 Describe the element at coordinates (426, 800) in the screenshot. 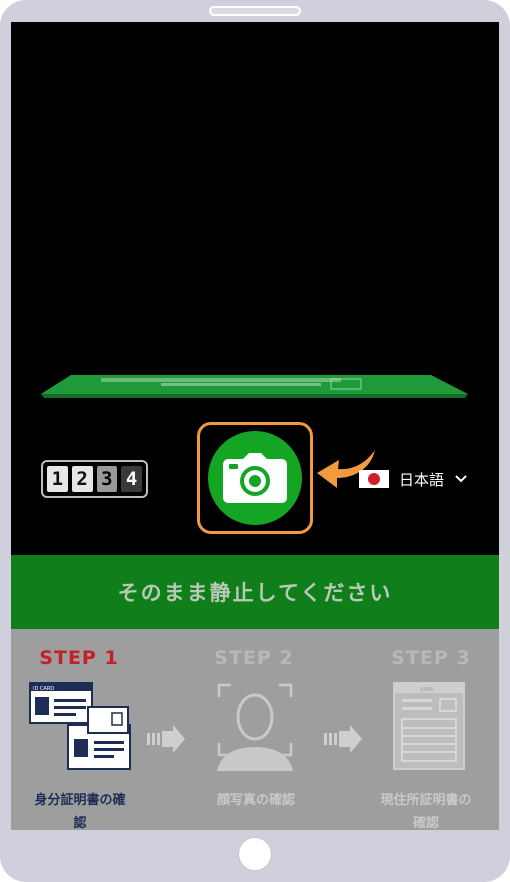

I see `step-3-caption-line-1: 現住所証明書の` at that location.